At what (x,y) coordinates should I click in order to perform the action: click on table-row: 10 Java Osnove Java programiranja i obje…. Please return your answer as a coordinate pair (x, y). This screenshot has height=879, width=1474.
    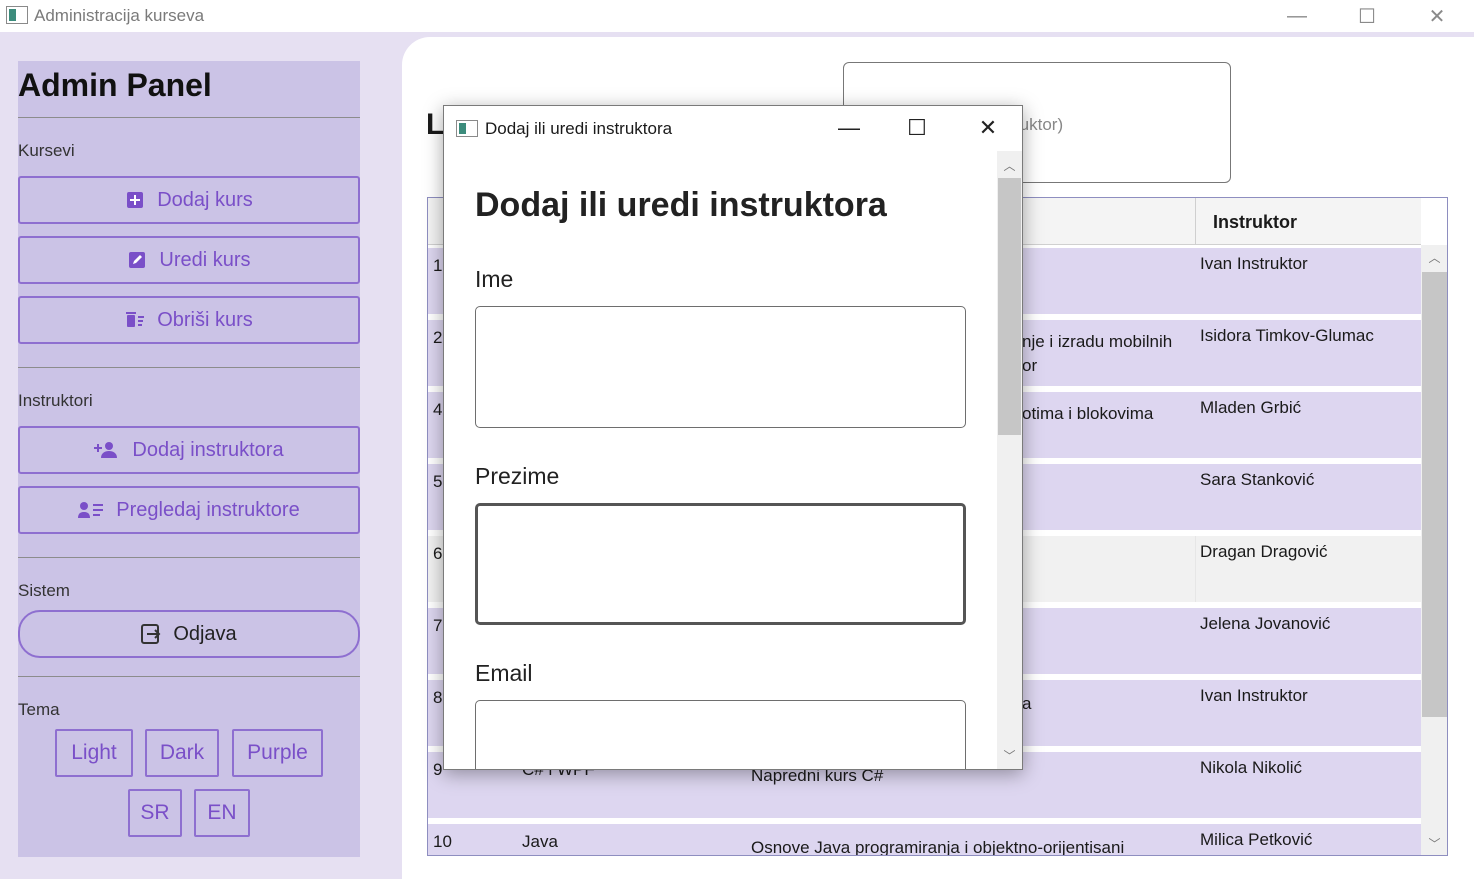
    Looking at the image, I should click on (924, 840).